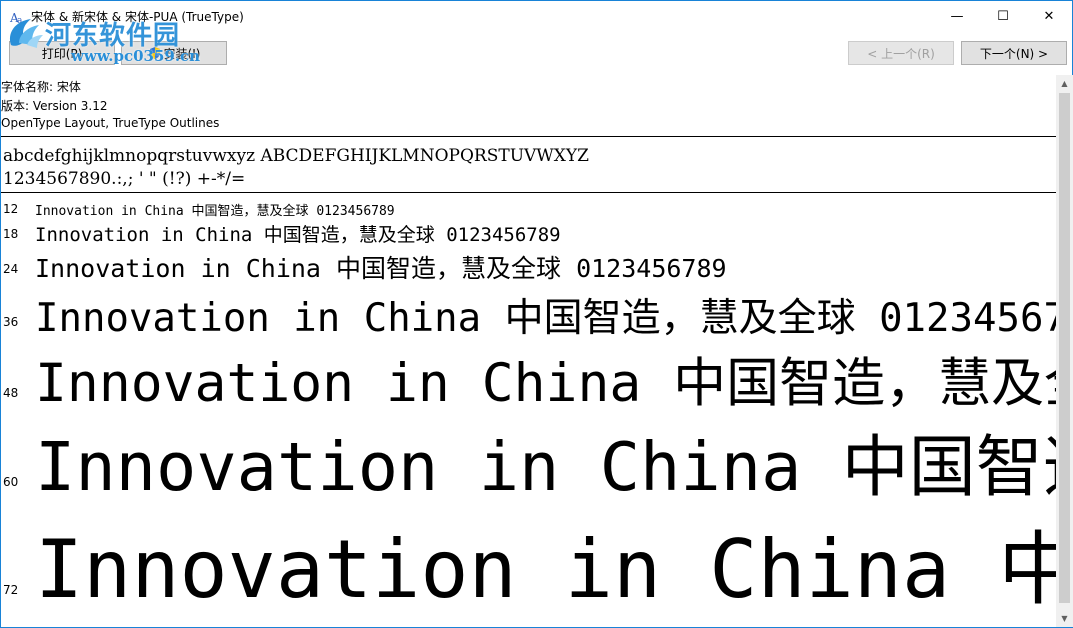 The height and width of the screenshot is (628, 1073). Describe the element at coordinates (11, 234) in the screenshot. I see `size-label: 18` at that location.